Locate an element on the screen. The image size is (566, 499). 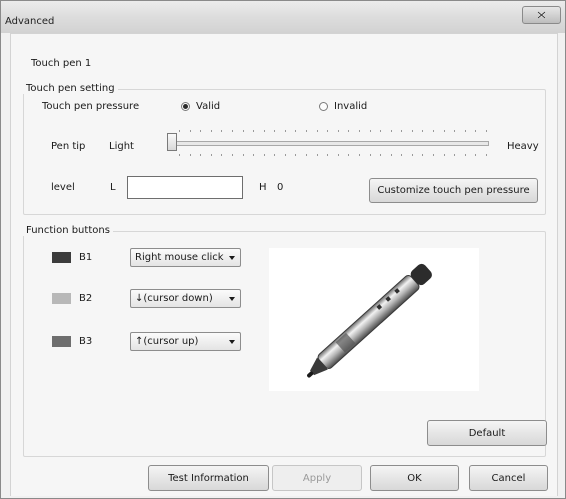
radio-selected-dot is located at coordinates (185, 106).